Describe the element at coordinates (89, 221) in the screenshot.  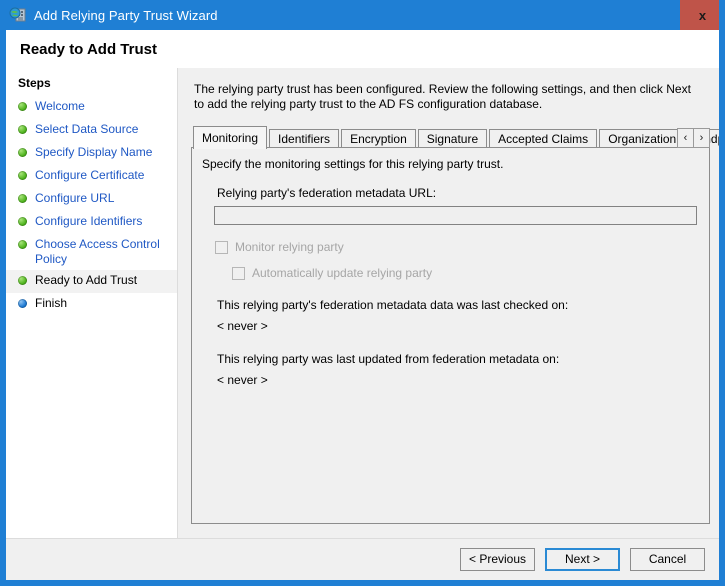
I see `sidebar-item-label: Configure Identifiers` at that location.